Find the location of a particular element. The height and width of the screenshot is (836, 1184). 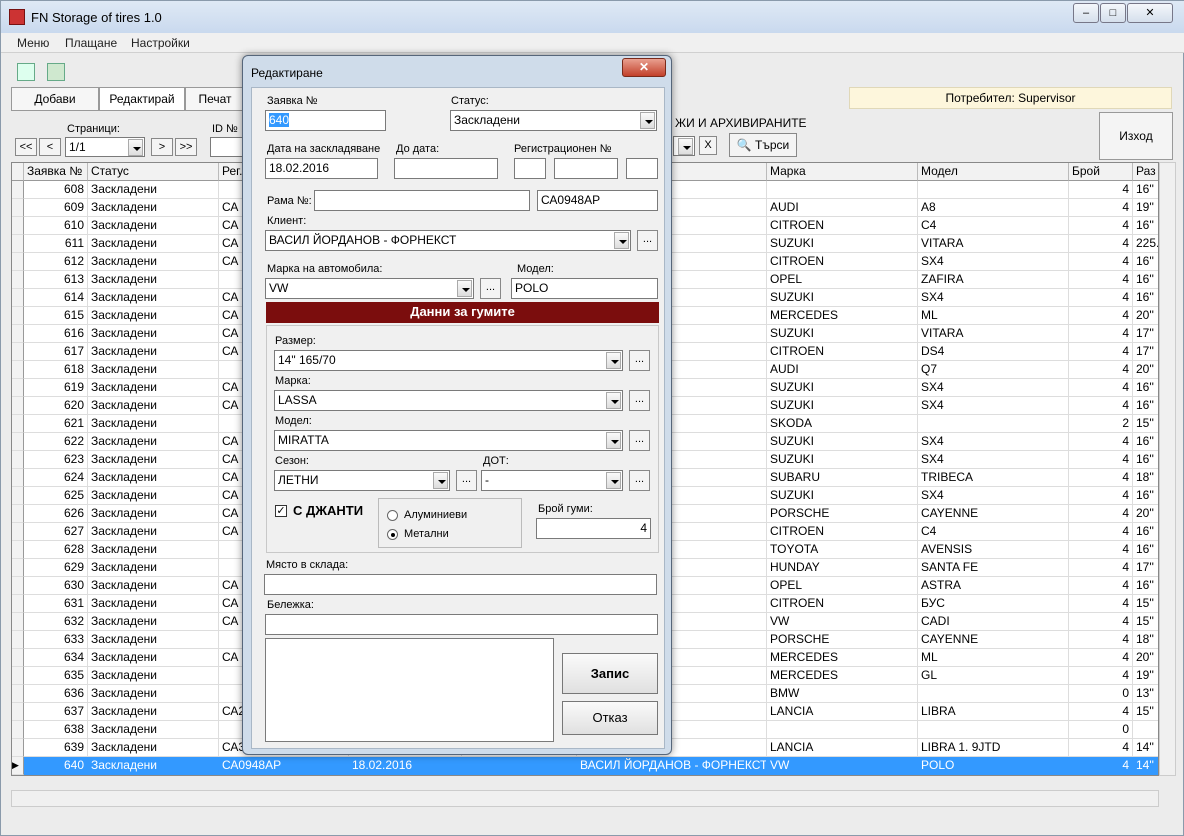

save-button: Запис is located at coordinates (610, 673).